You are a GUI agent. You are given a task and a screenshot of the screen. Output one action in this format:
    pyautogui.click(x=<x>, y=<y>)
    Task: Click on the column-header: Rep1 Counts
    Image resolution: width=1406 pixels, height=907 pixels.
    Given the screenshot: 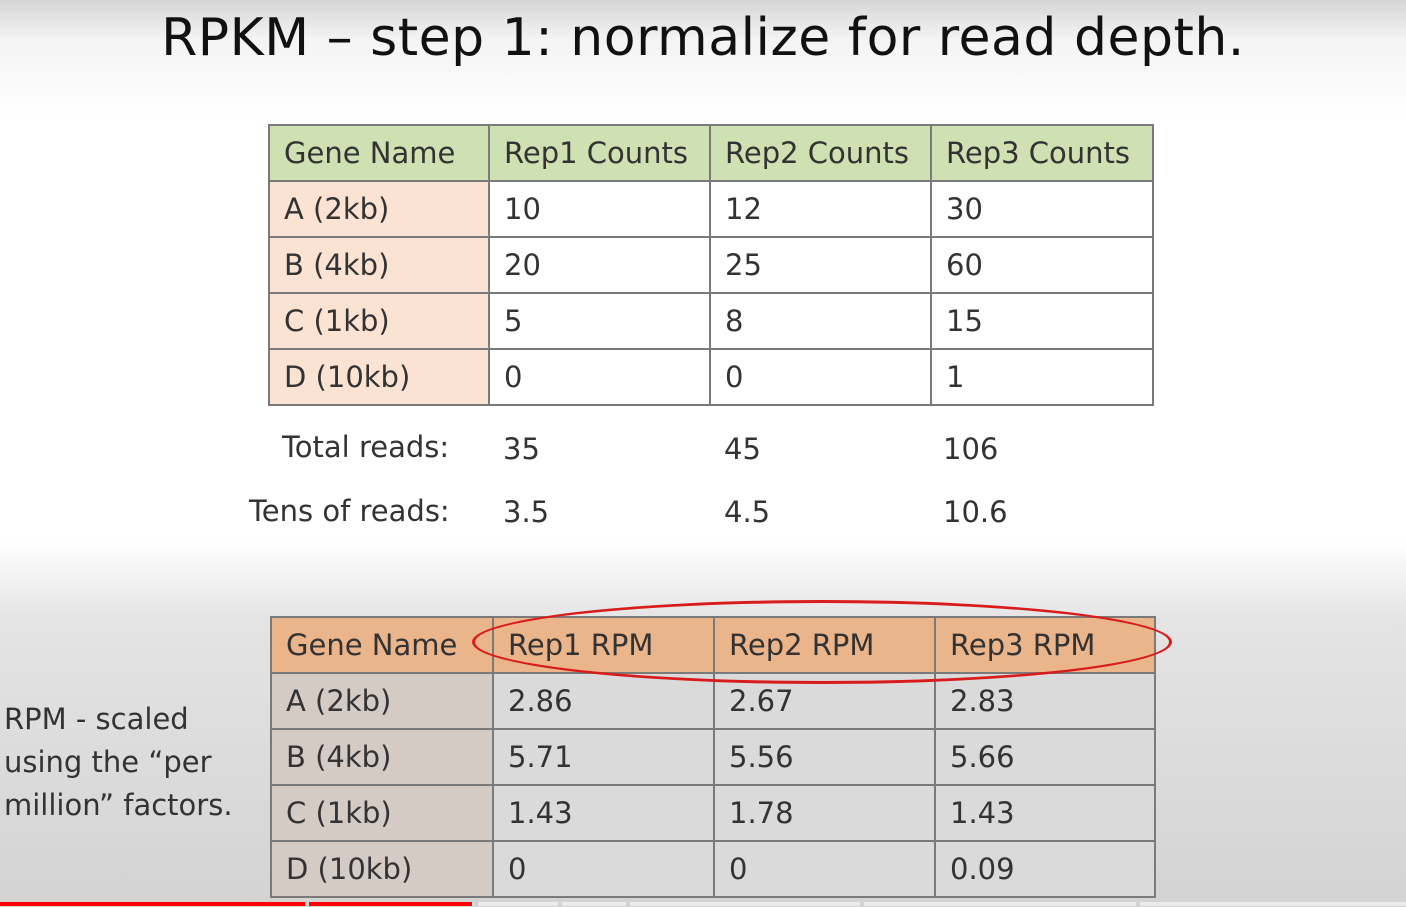 What is the action you would take?
    pyautogui.click(x=599, y=153)
    